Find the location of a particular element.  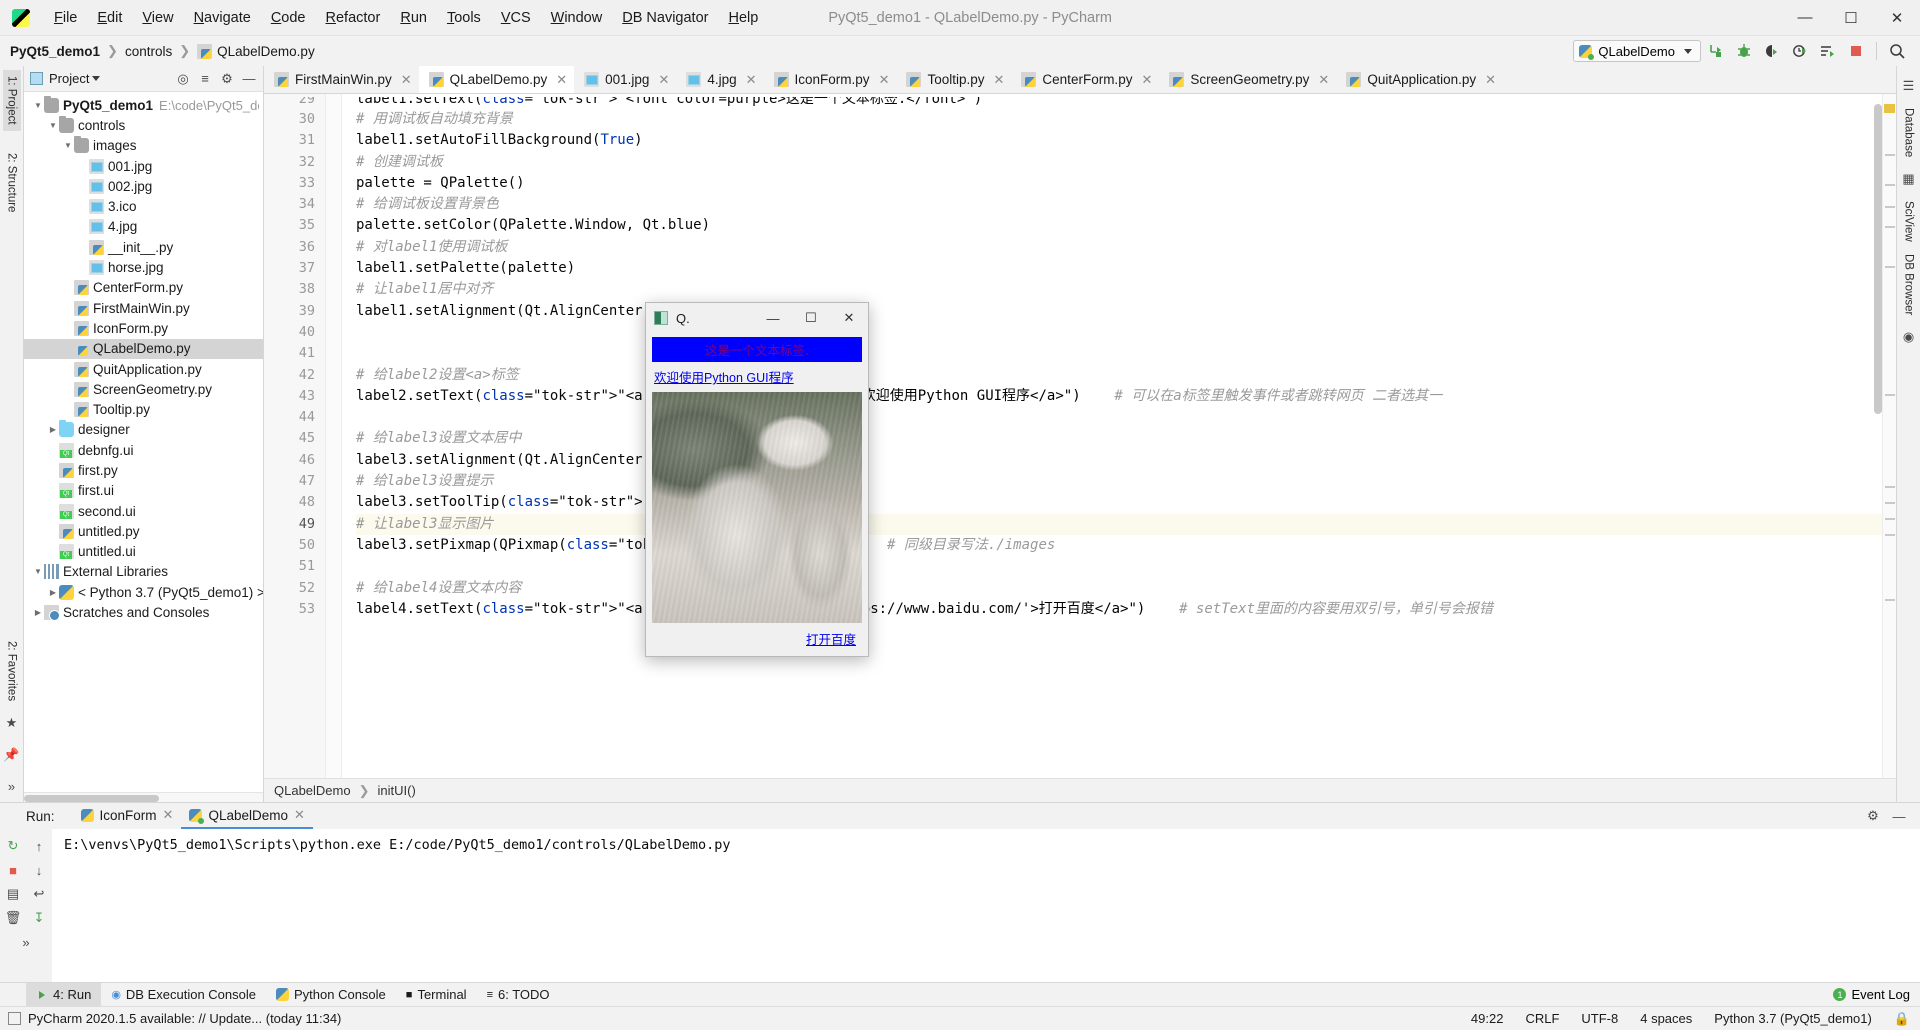

code-line: # 用调试板自动填充背景 is located at coordinates (1119, 119).